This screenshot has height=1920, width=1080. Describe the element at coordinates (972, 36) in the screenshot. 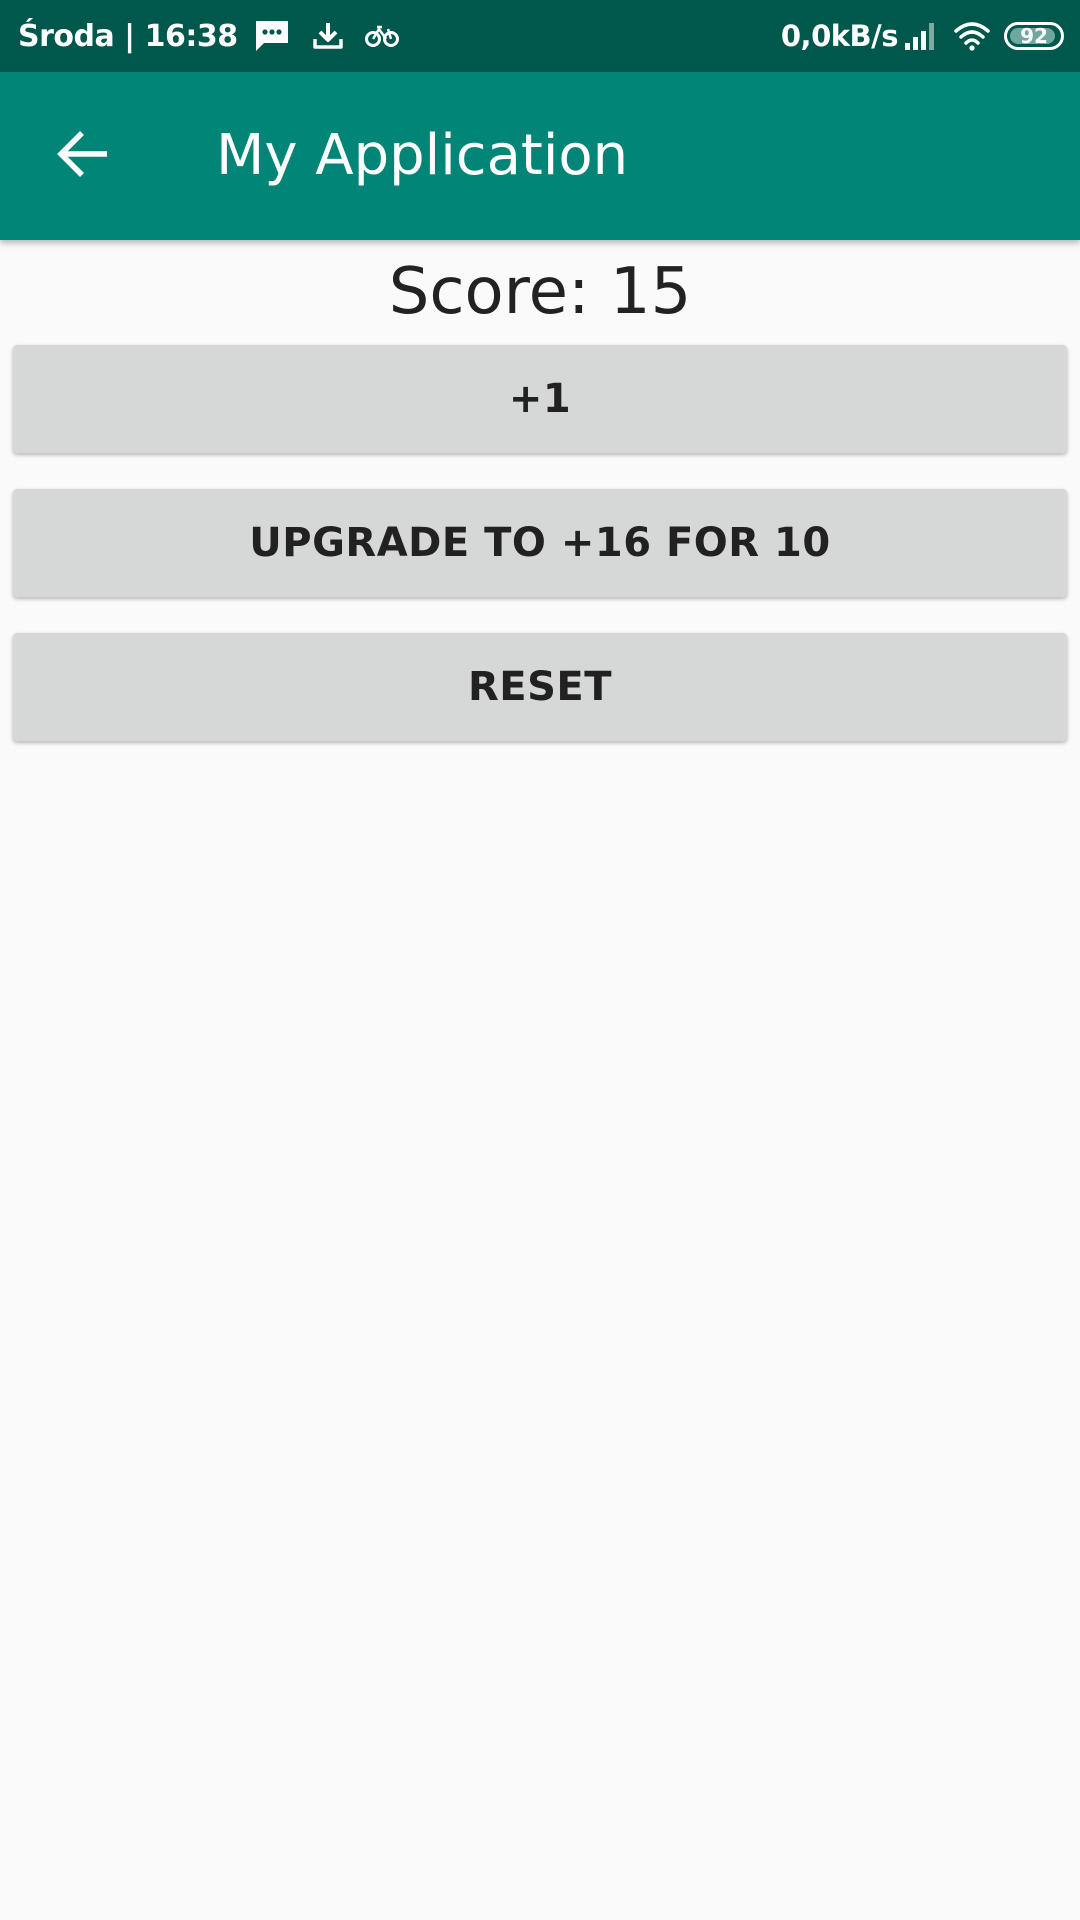

I see `wifi-icon` at that location.